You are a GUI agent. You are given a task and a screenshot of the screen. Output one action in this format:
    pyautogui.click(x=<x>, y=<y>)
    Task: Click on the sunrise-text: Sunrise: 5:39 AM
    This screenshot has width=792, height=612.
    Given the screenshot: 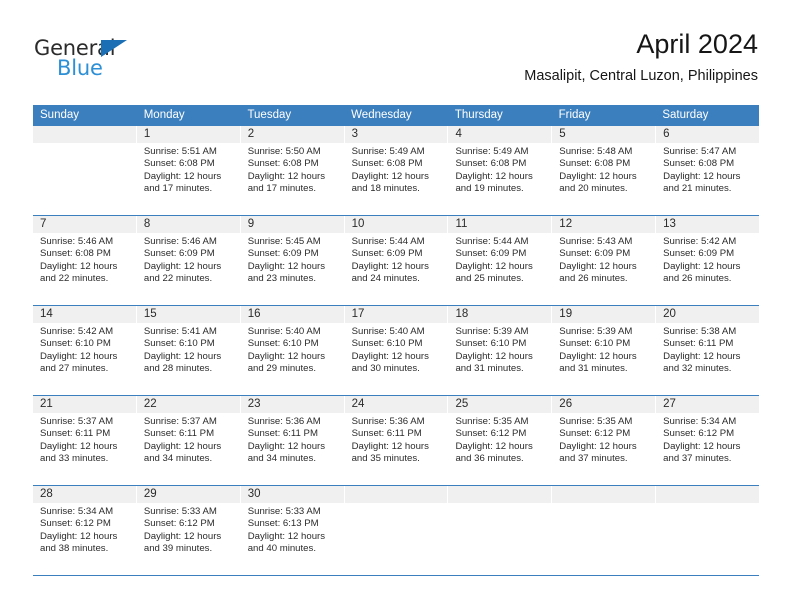 What is the action you would take?
    pyautogui.click(x=596, y=331)
    